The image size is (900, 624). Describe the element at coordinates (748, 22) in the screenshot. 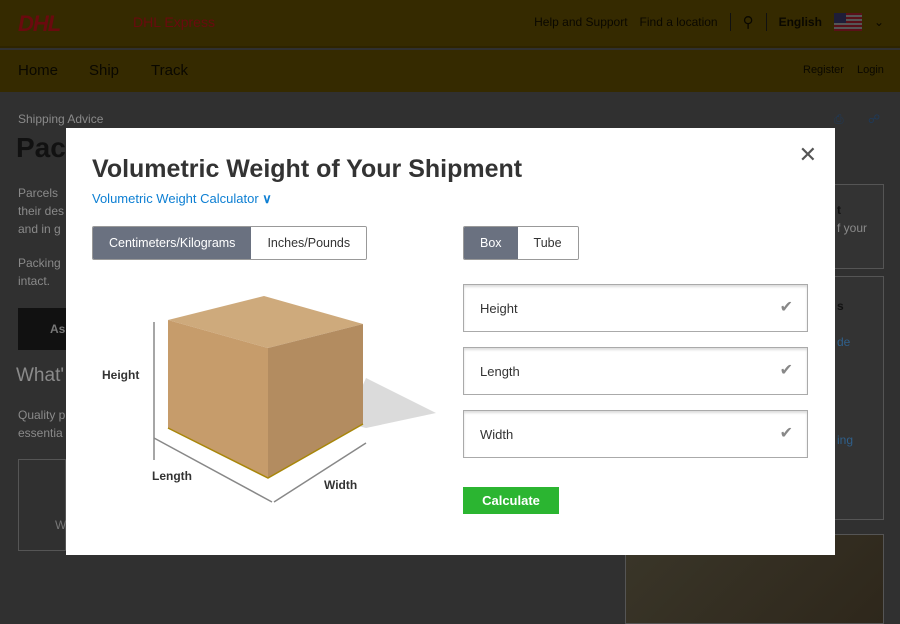

I see `search-icon: ⚲` at that location.